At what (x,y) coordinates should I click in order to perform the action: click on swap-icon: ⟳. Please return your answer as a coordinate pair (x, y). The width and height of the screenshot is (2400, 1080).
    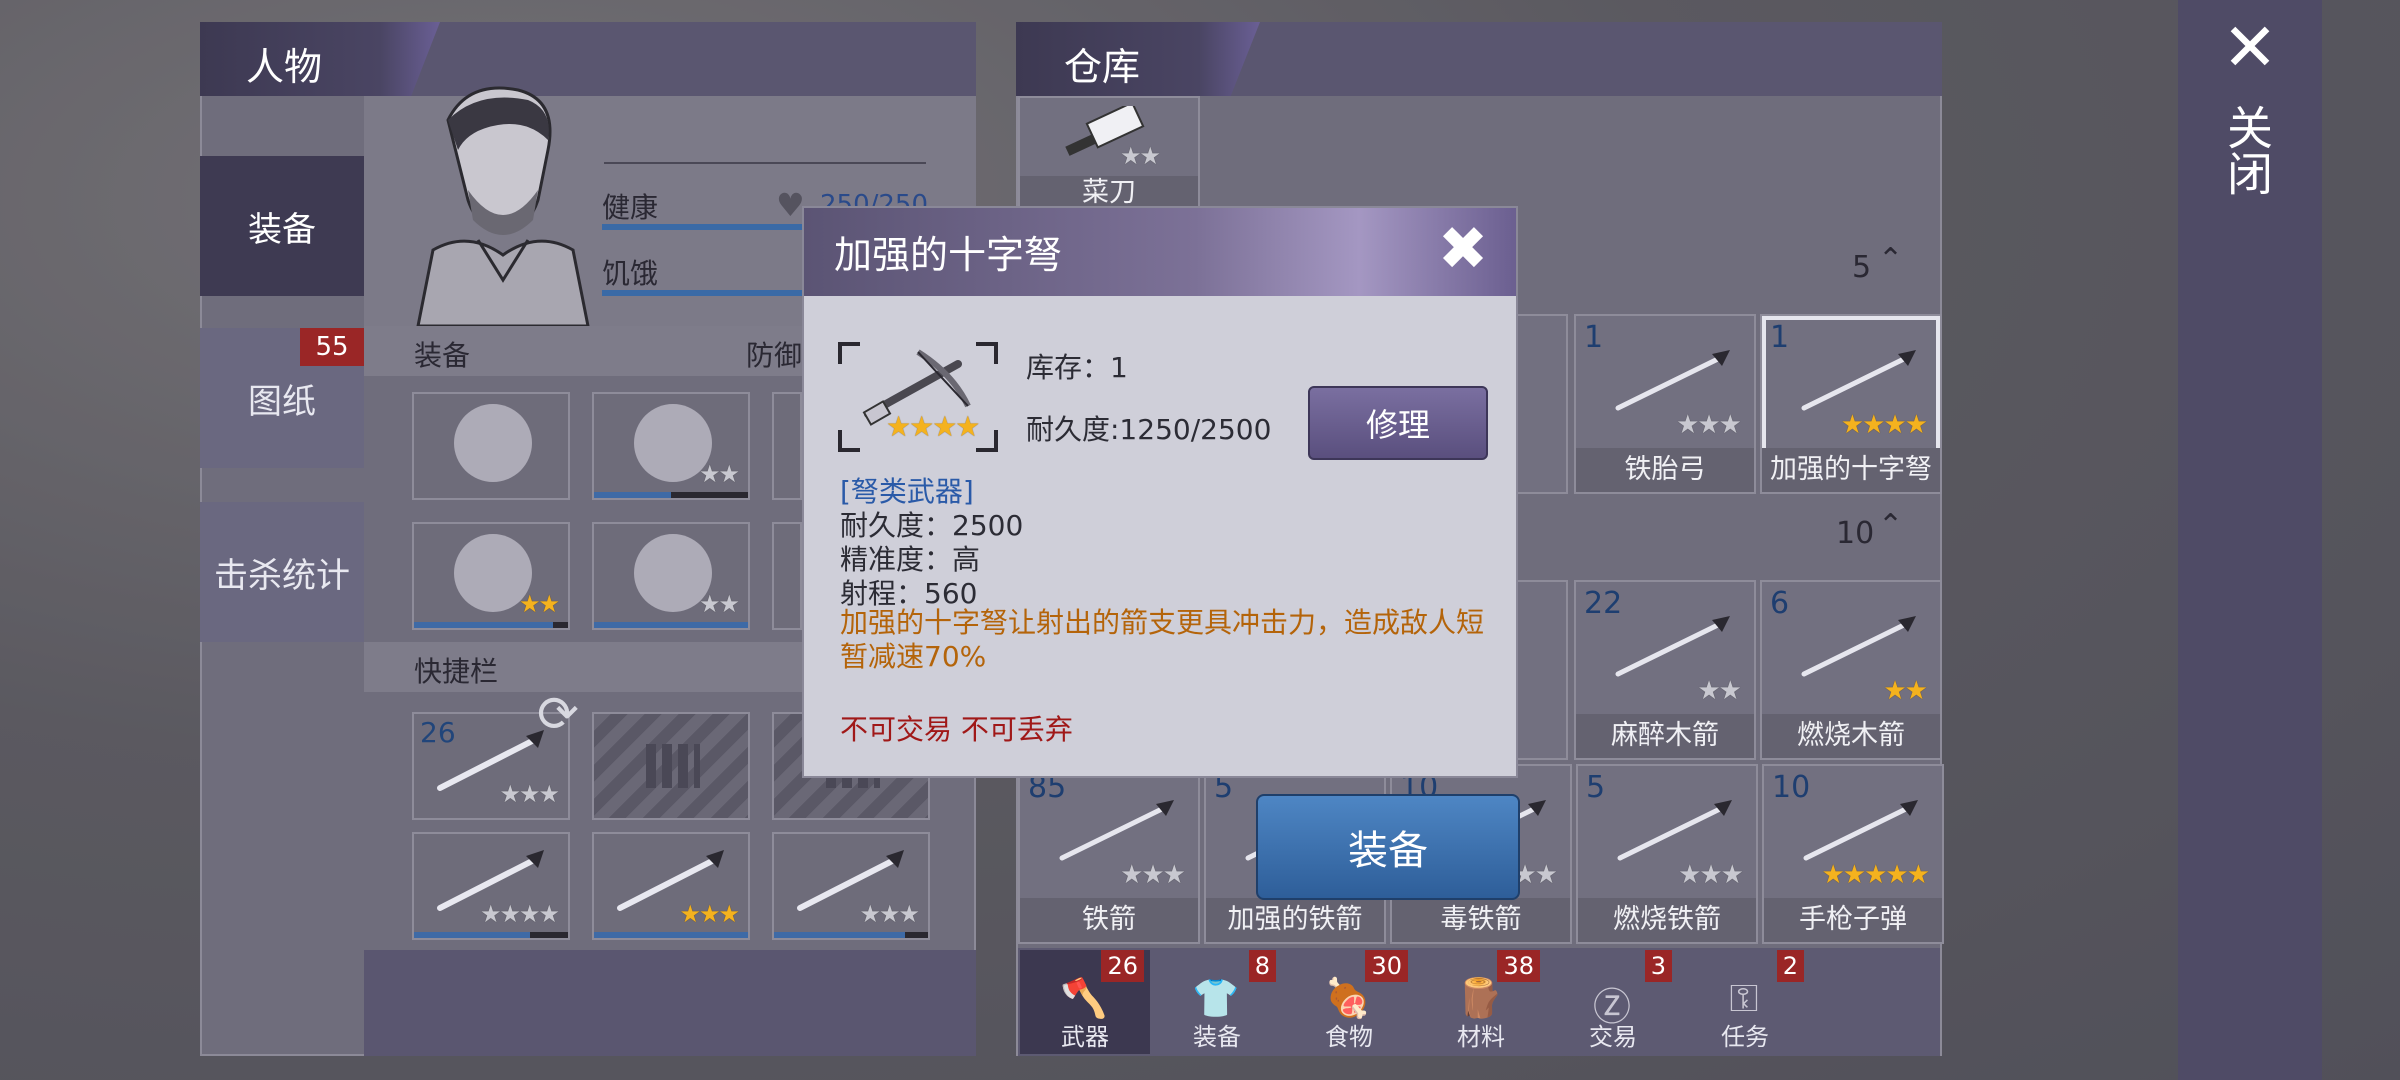
    Looking at the image, I should click on (558, 714).